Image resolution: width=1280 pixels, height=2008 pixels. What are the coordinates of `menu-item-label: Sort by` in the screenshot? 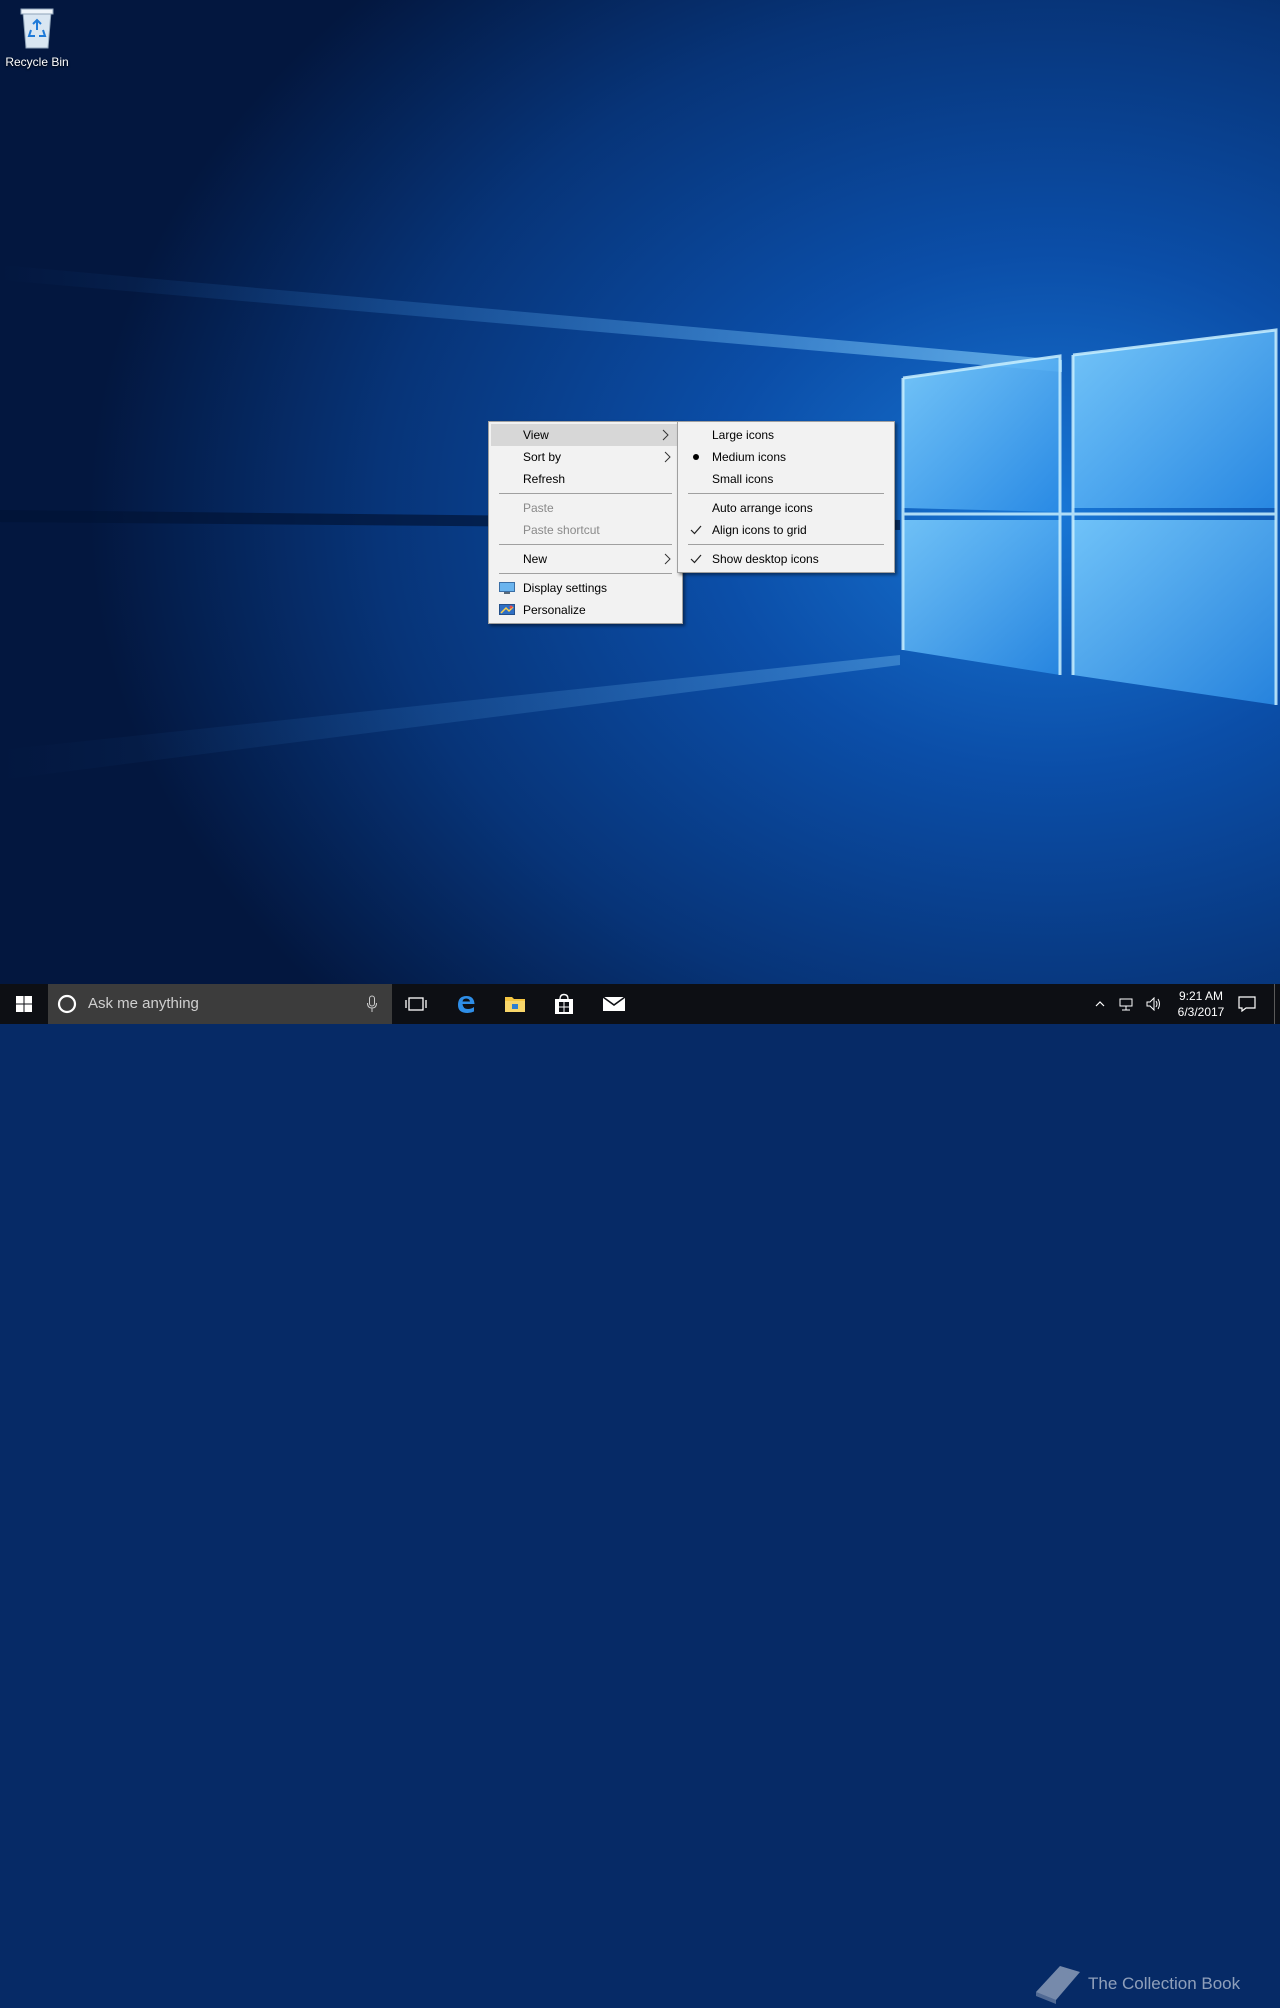 It's located at (542, 457).